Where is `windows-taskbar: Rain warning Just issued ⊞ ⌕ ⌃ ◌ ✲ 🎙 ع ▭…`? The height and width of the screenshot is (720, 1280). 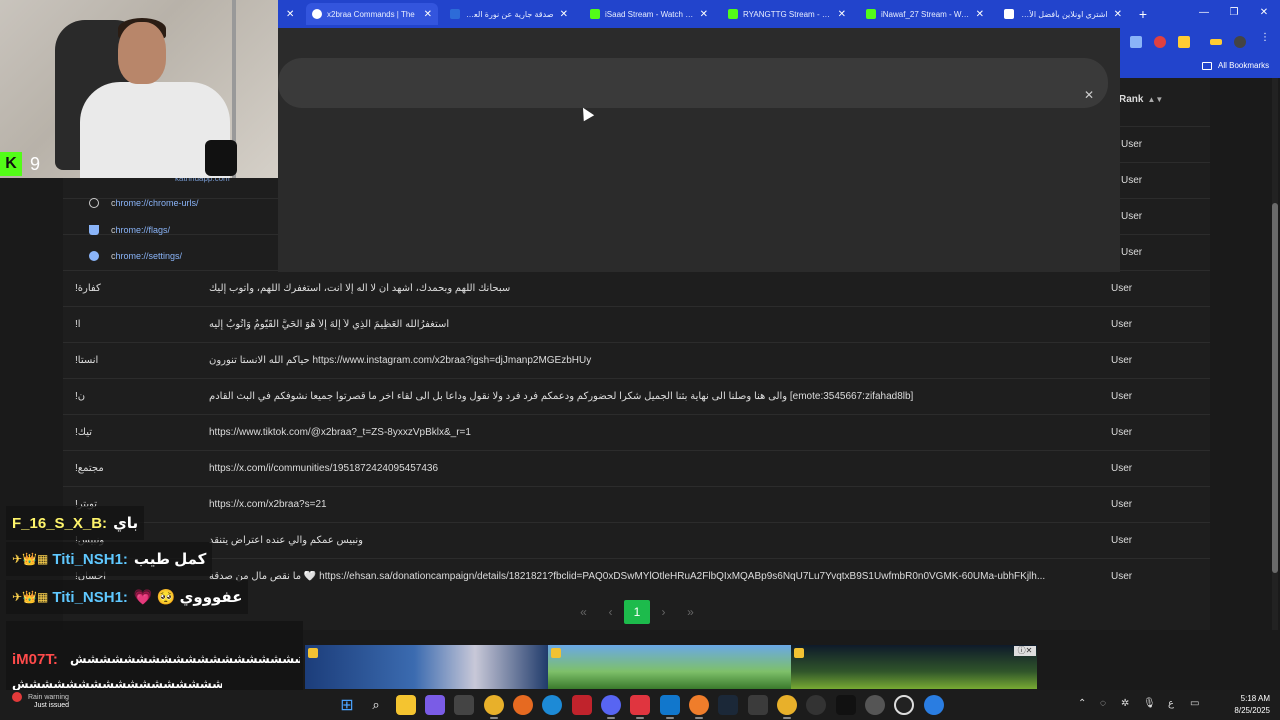 windows-taskbar: Rain warning Just issued ⊞ ⌕ ⌃ ◌ ✲ 🎙 ع ▭… is located at coordinates (640, 705).